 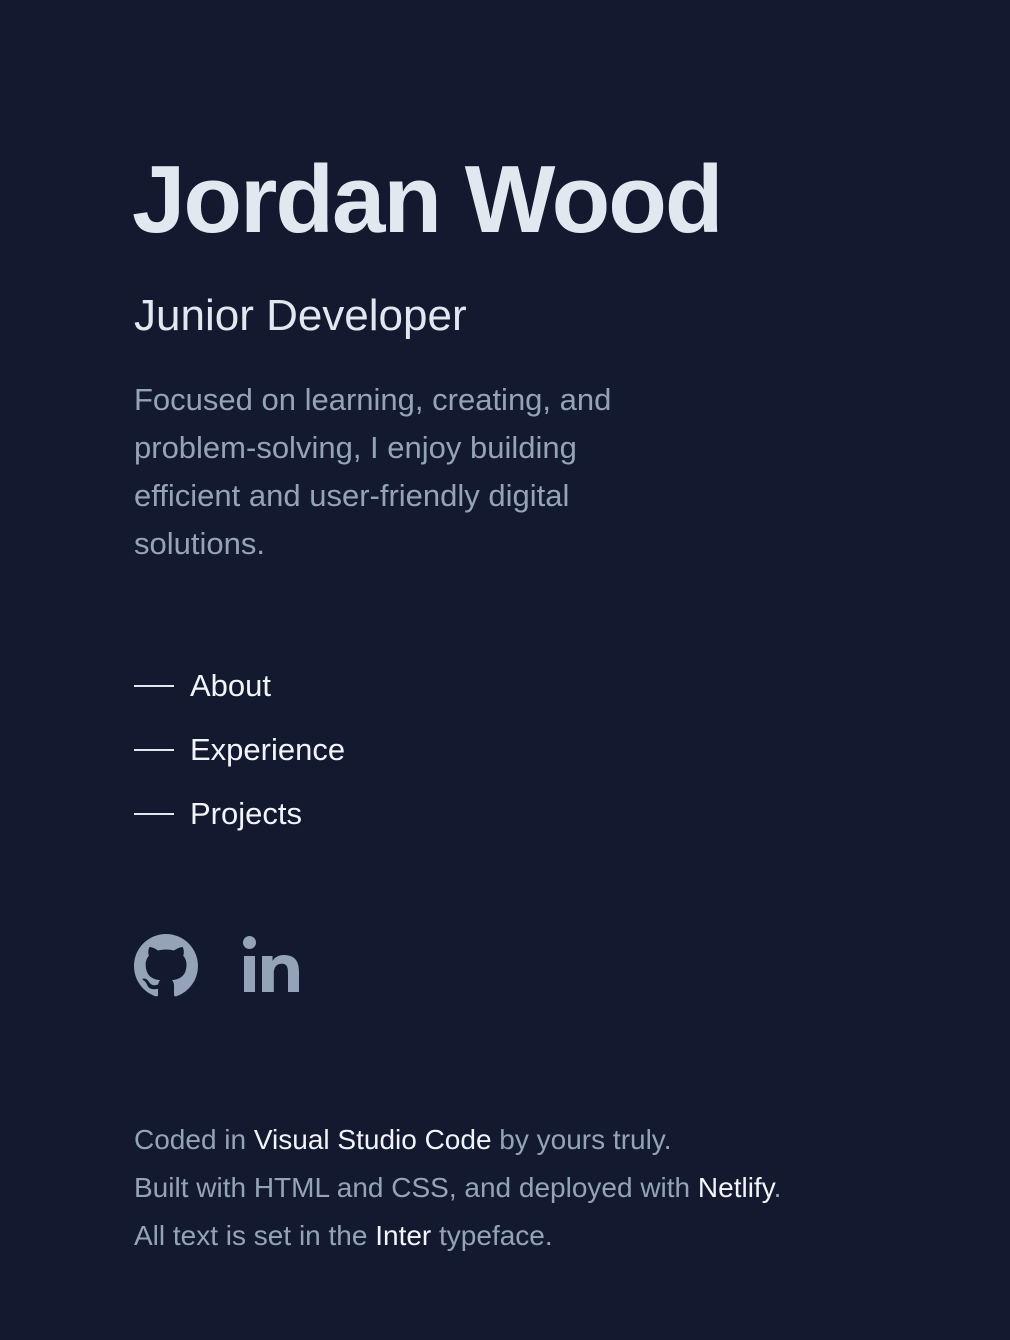 I want to click on nav-item-projects: Projects, so click(x=239, y=814).